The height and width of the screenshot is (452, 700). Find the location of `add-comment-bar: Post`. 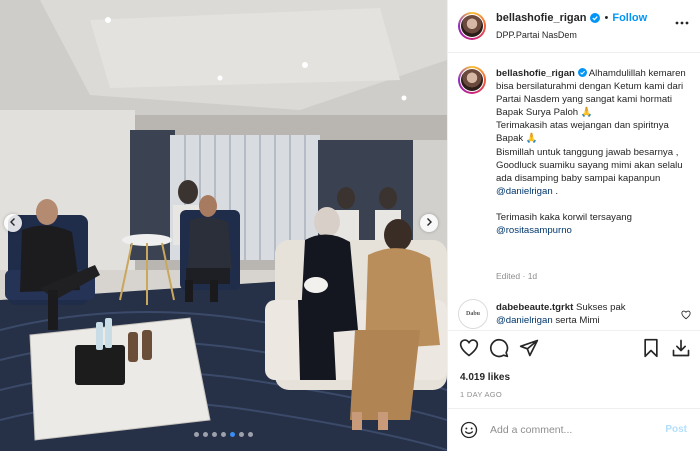

add-comment-bar: Post is located at coordinates (574, 430).